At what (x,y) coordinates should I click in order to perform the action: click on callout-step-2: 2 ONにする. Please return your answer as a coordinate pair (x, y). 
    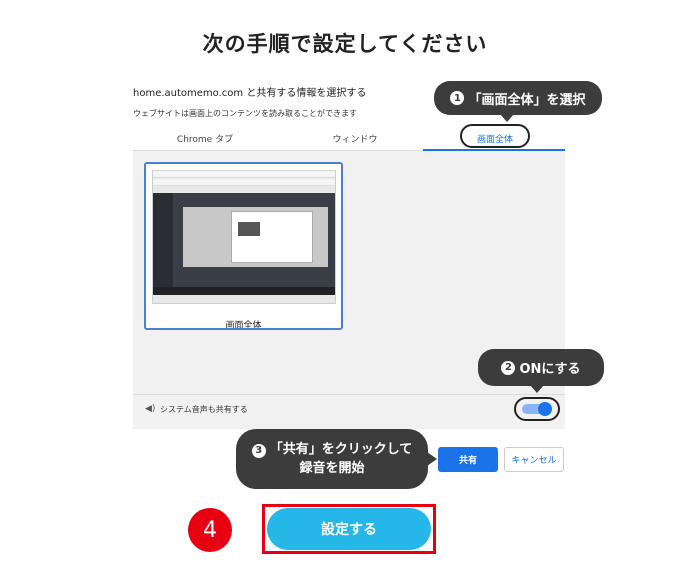
    Looking at the image, I should click on (541, 367).